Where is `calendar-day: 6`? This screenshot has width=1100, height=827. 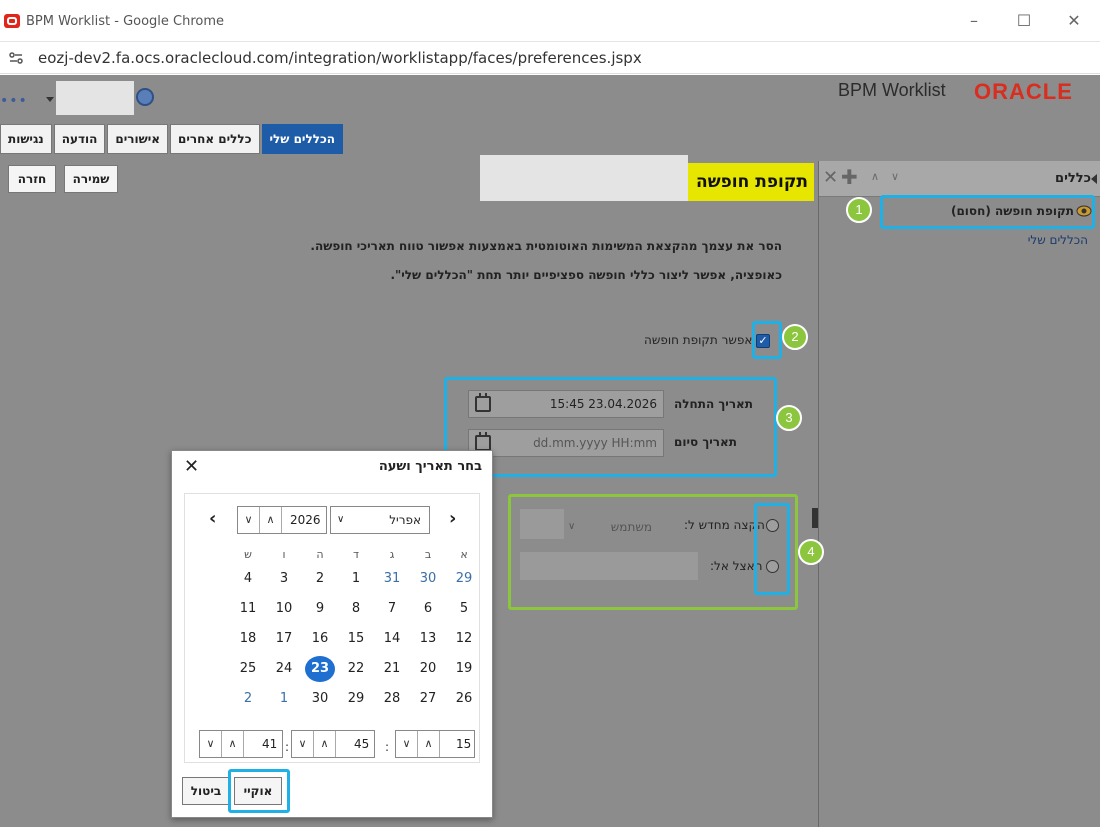 calendar-day: 6 is located at coordinates (428, 609).